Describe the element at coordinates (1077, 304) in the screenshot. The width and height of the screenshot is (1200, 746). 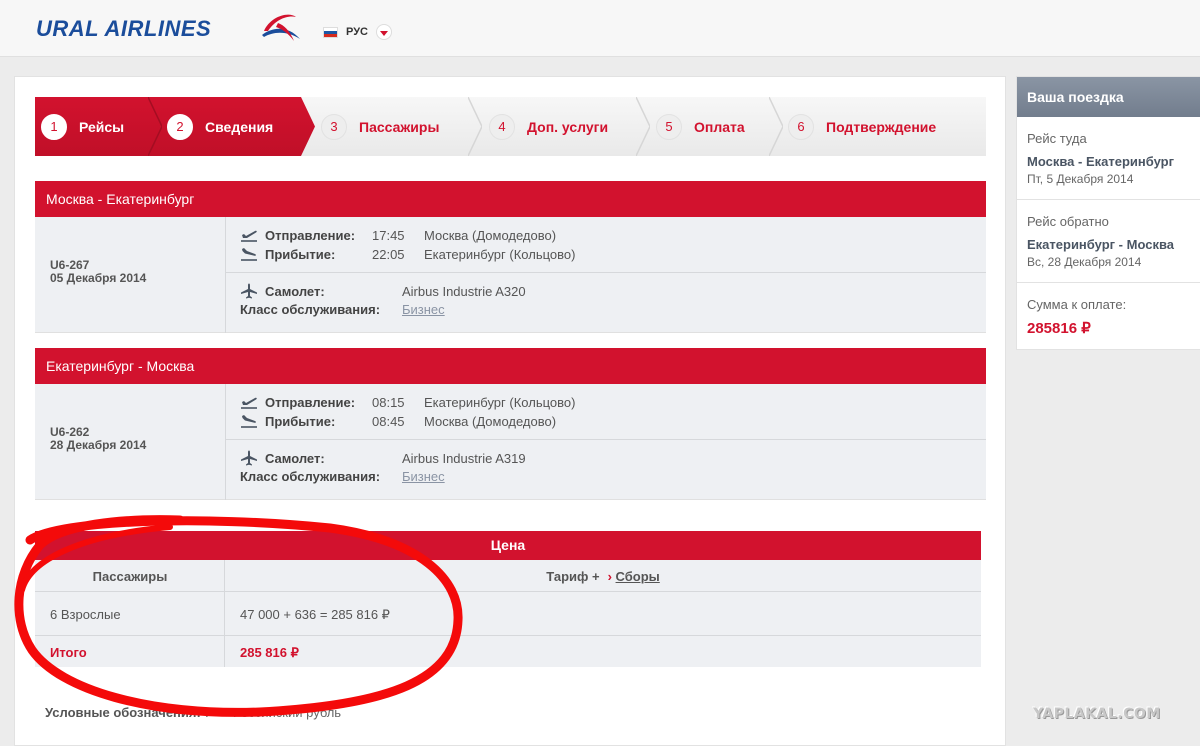
I see `sum-label: Сумма к оплате:` at that location.